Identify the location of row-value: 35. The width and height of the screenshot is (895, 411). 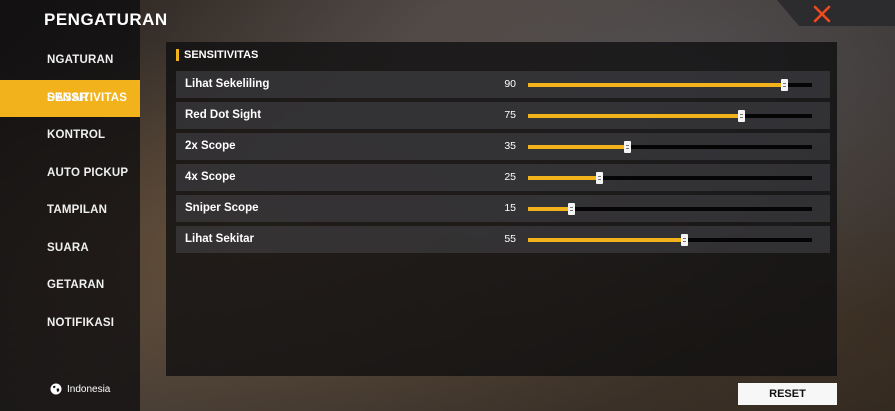
(510, 146).